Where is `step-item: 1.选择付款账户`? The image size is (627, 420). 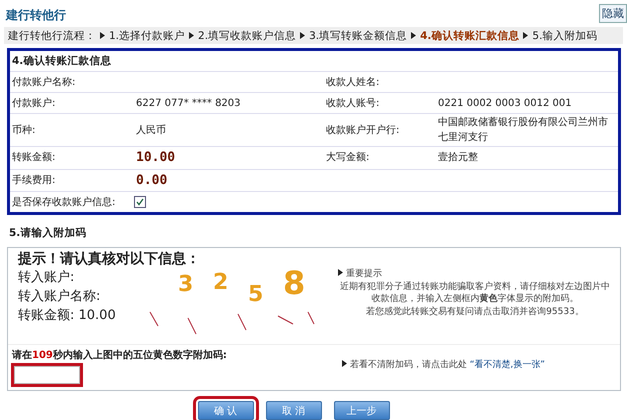
step-item: 1.选择付款账户 is located at coordinates (147, 35).